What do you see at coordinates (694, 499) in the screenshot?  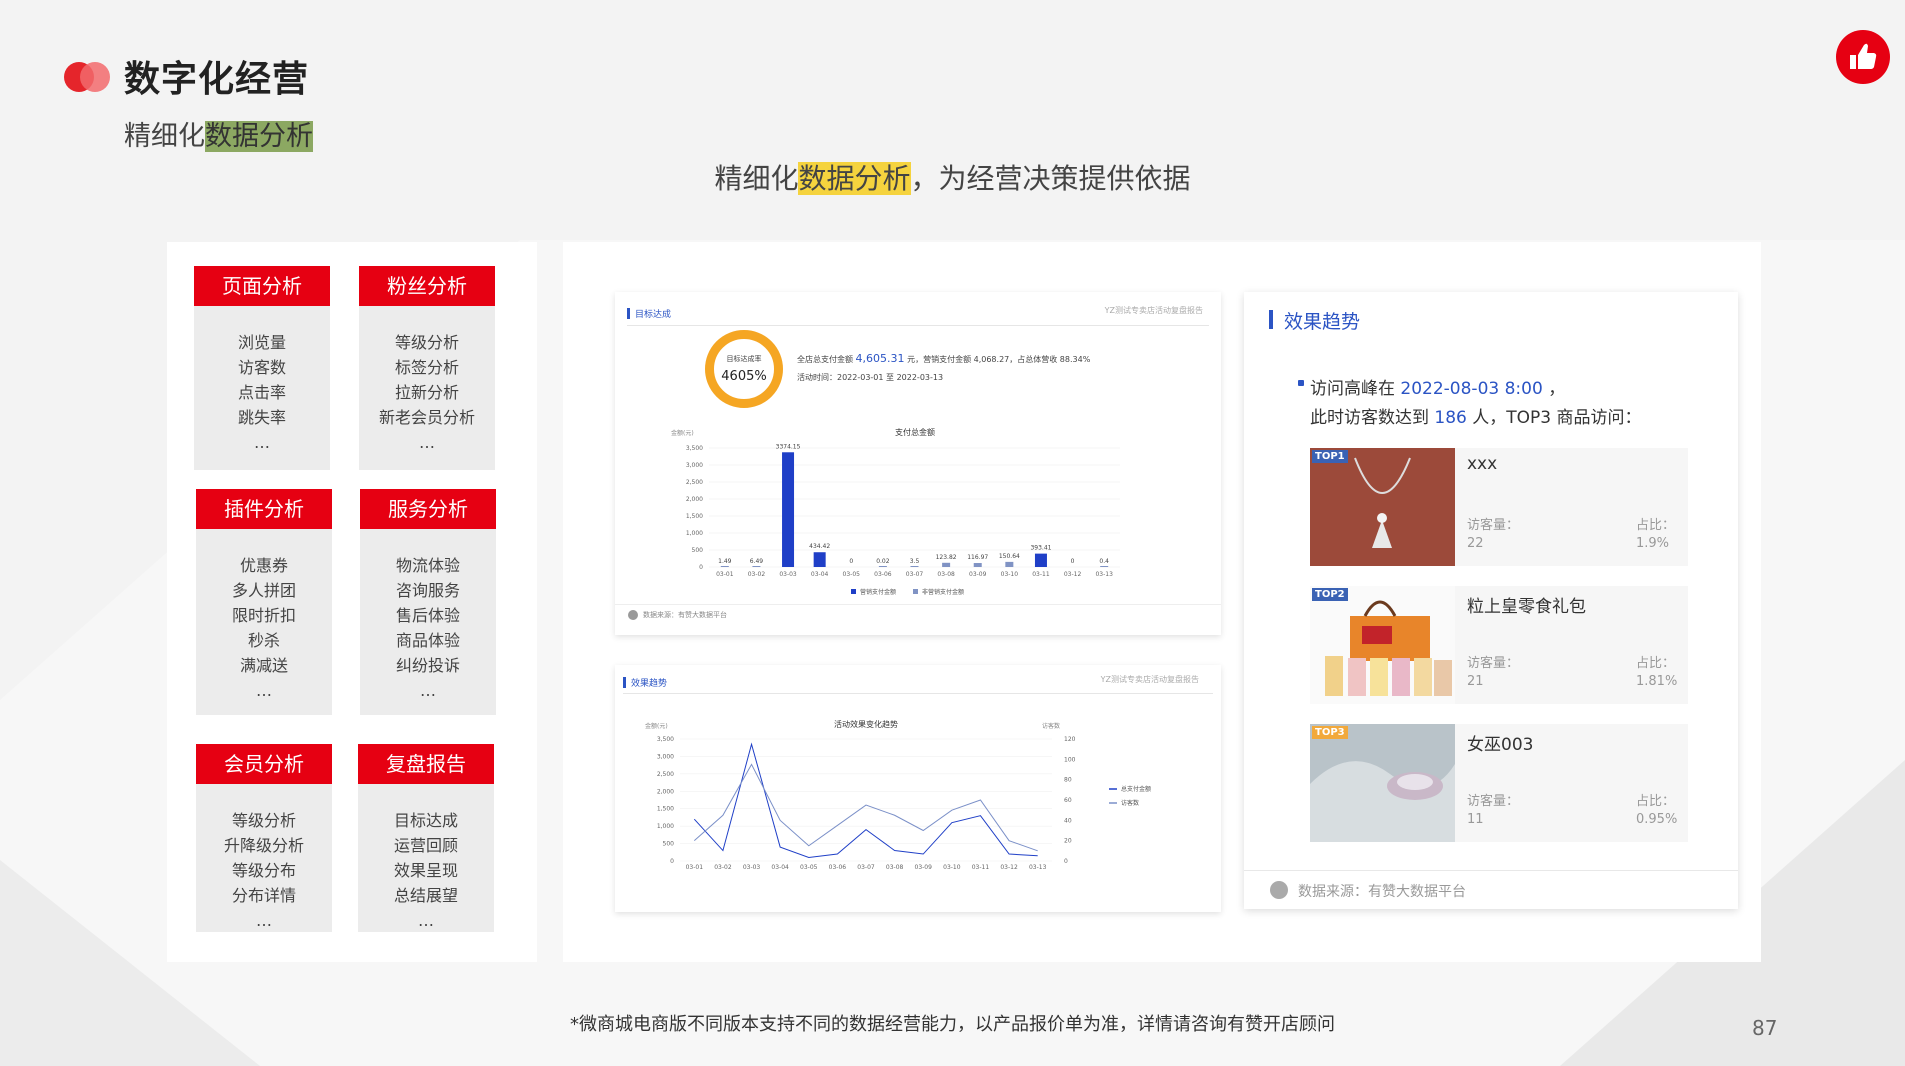 I see `y-tick-label: 2,000` at bounding box center [694, 499].